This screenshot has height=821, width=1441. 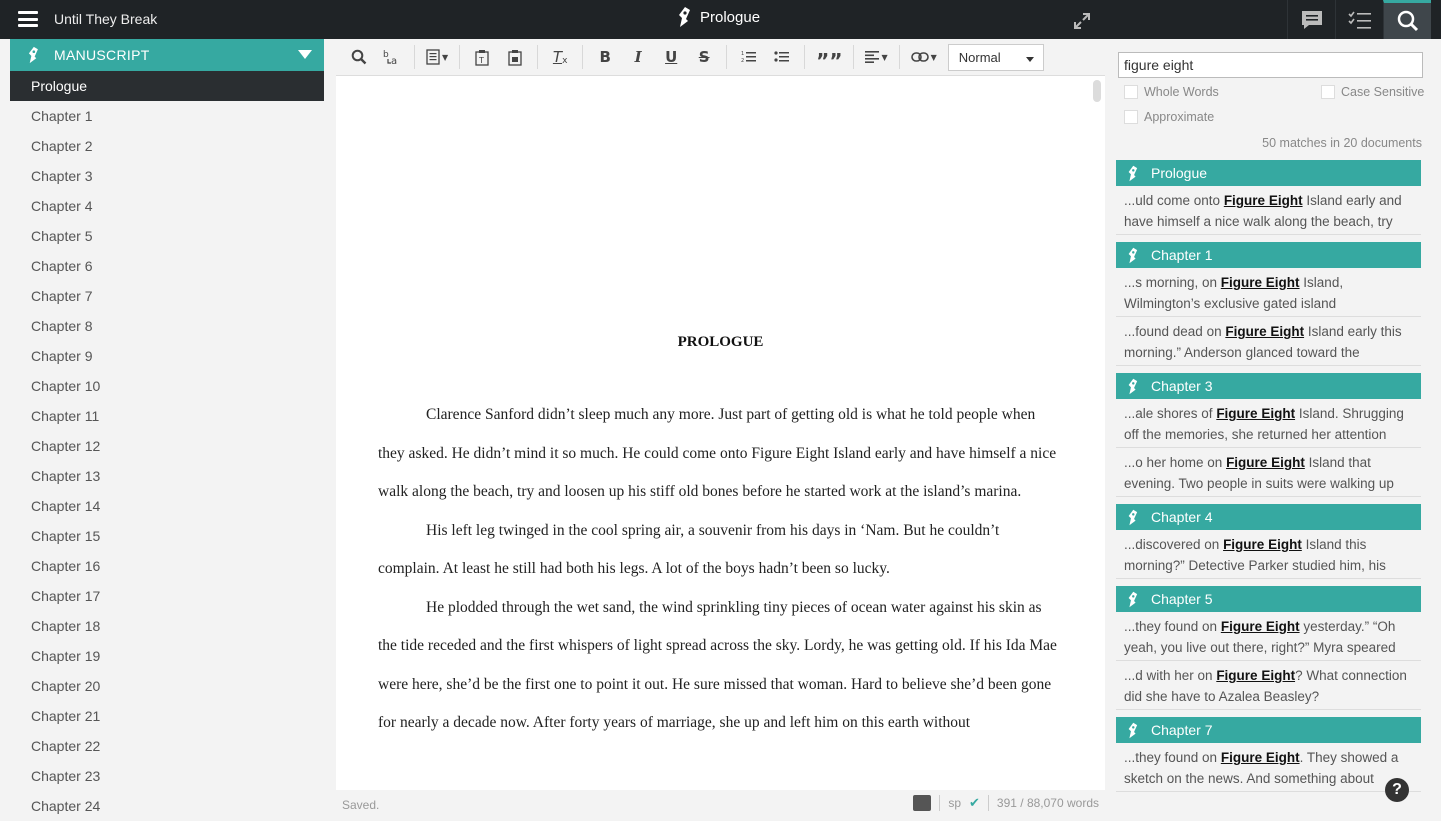 What do you see at coordinates (167, 596) in the screenshot?
I see `sidebar-item-chapter-17: Chapter 17` at bounding box center [167, 596].